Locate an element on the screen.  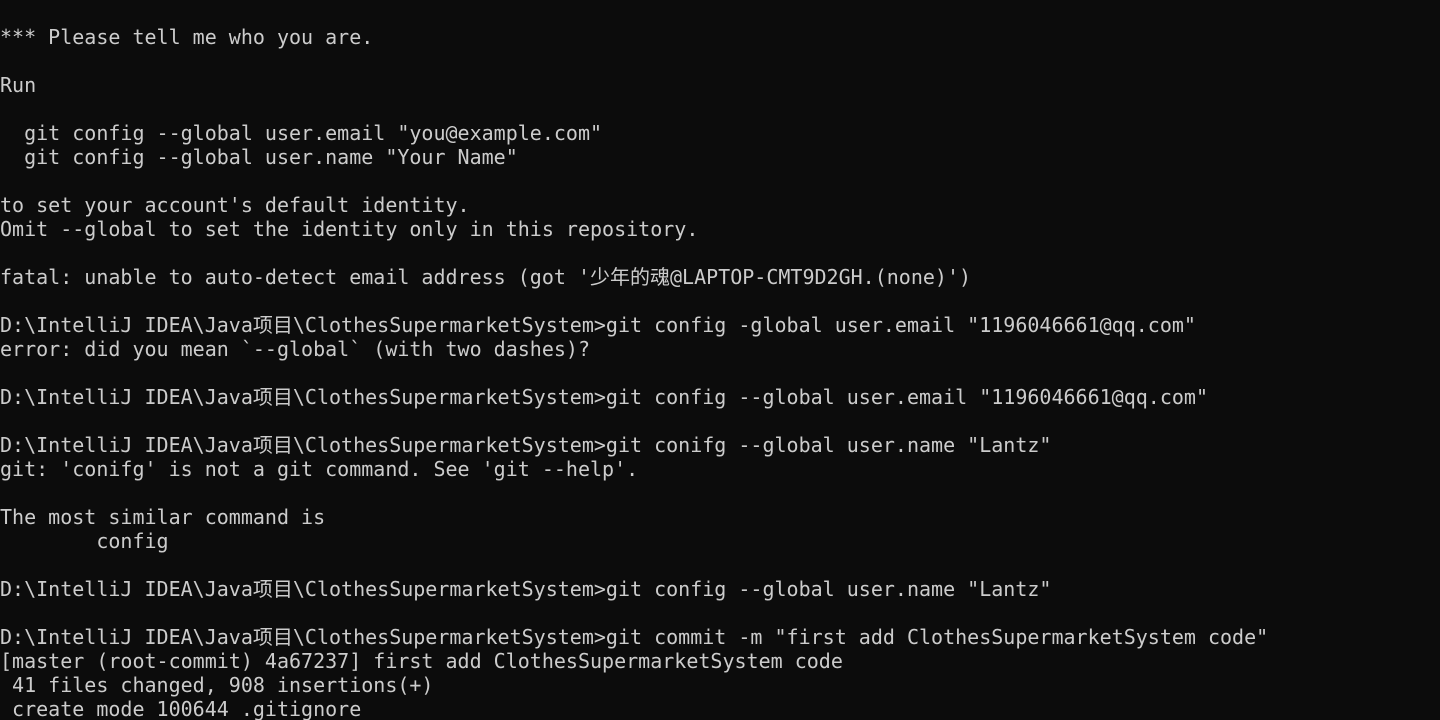
terminal-line: create mode 100644 .gitignore is located at coordinates (181, 708).